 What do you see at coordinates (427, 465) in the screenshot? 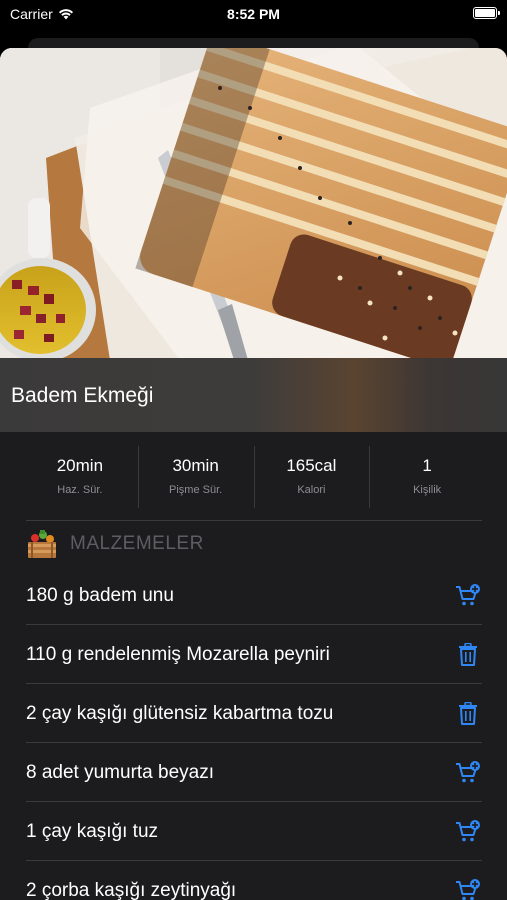
I see `stat-value: 1` at bounding box center [427, 465].